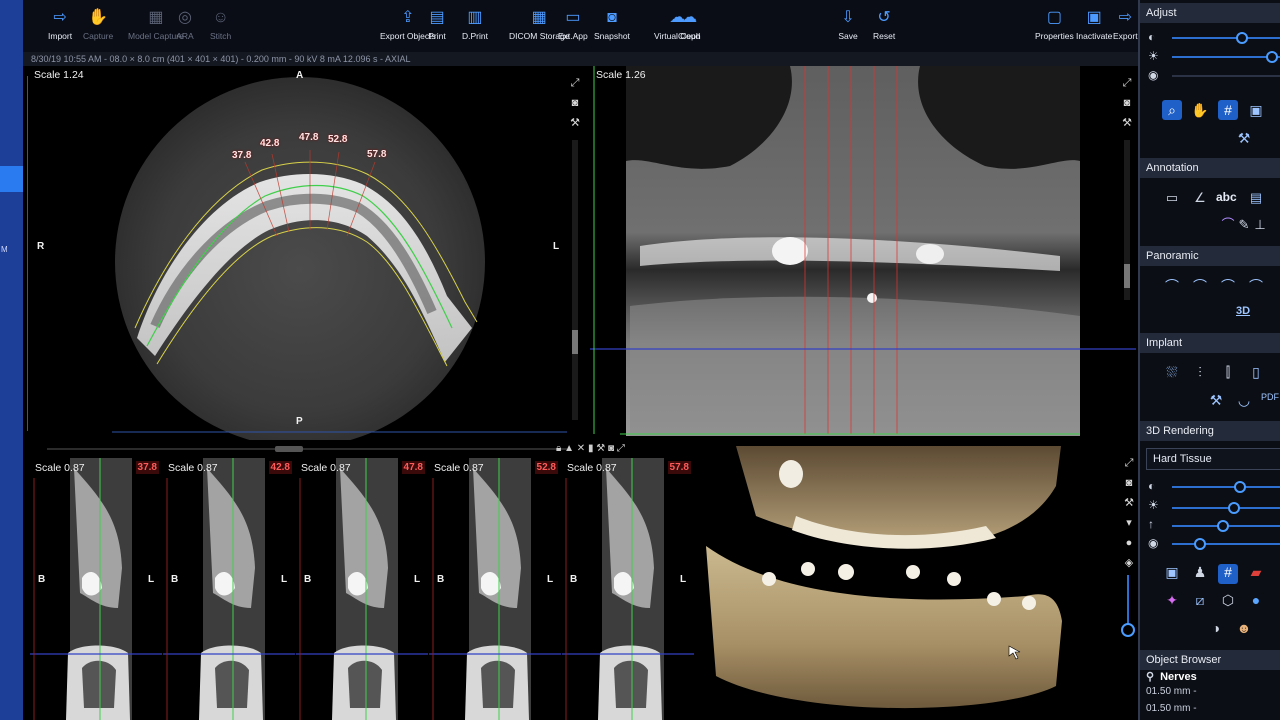 The width and height of the screenshot is (1280, 720). I want to click on nerves-item: ⚲ Nerves, so click(1171, 676).